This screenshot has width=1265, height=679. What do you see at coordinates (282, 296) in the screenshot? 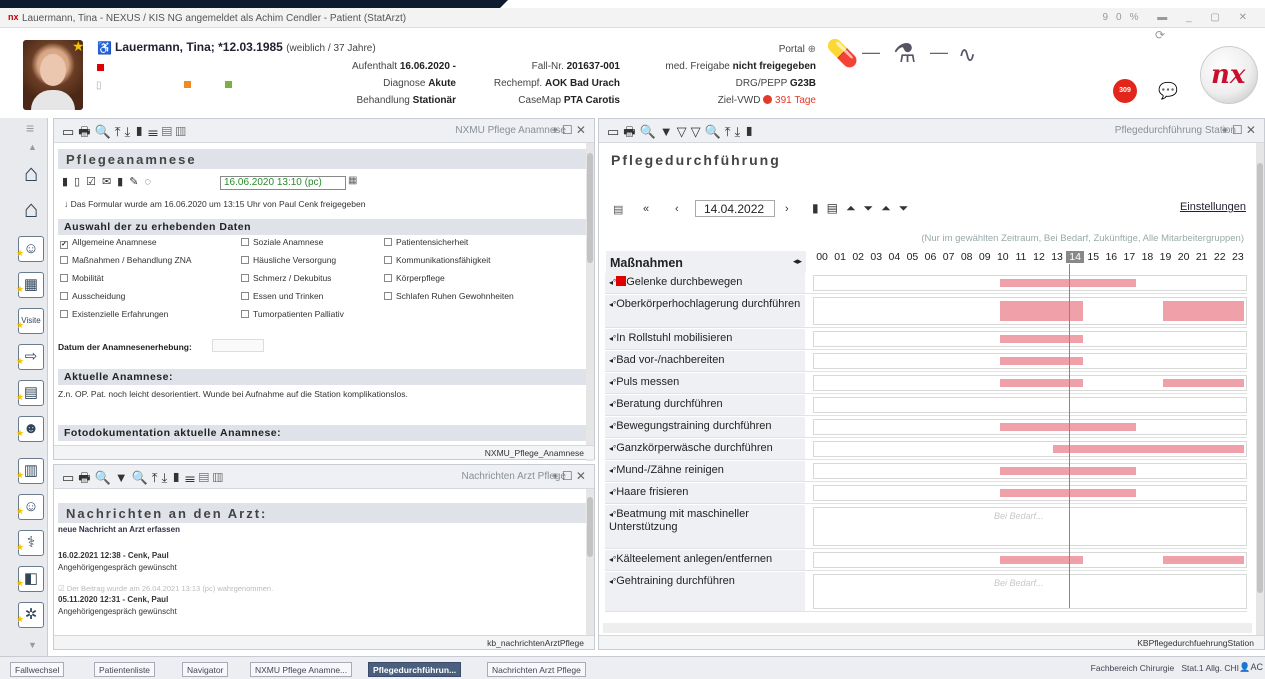
I see `checkbox-10: Essen und Trinken` at bounding box center [282, 296].